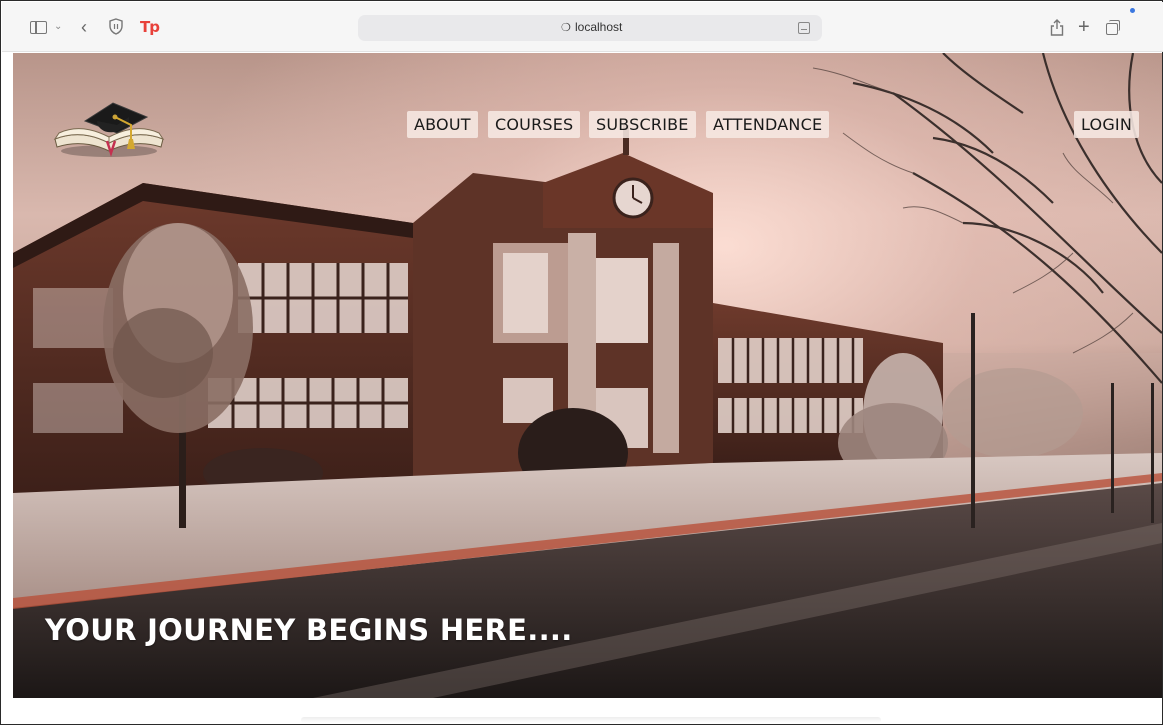 The height and width of the screenshot is (725, 1163). Describe the element at coordinates (1132, 10) in the screenshot. I see `notification-dot` at that location.